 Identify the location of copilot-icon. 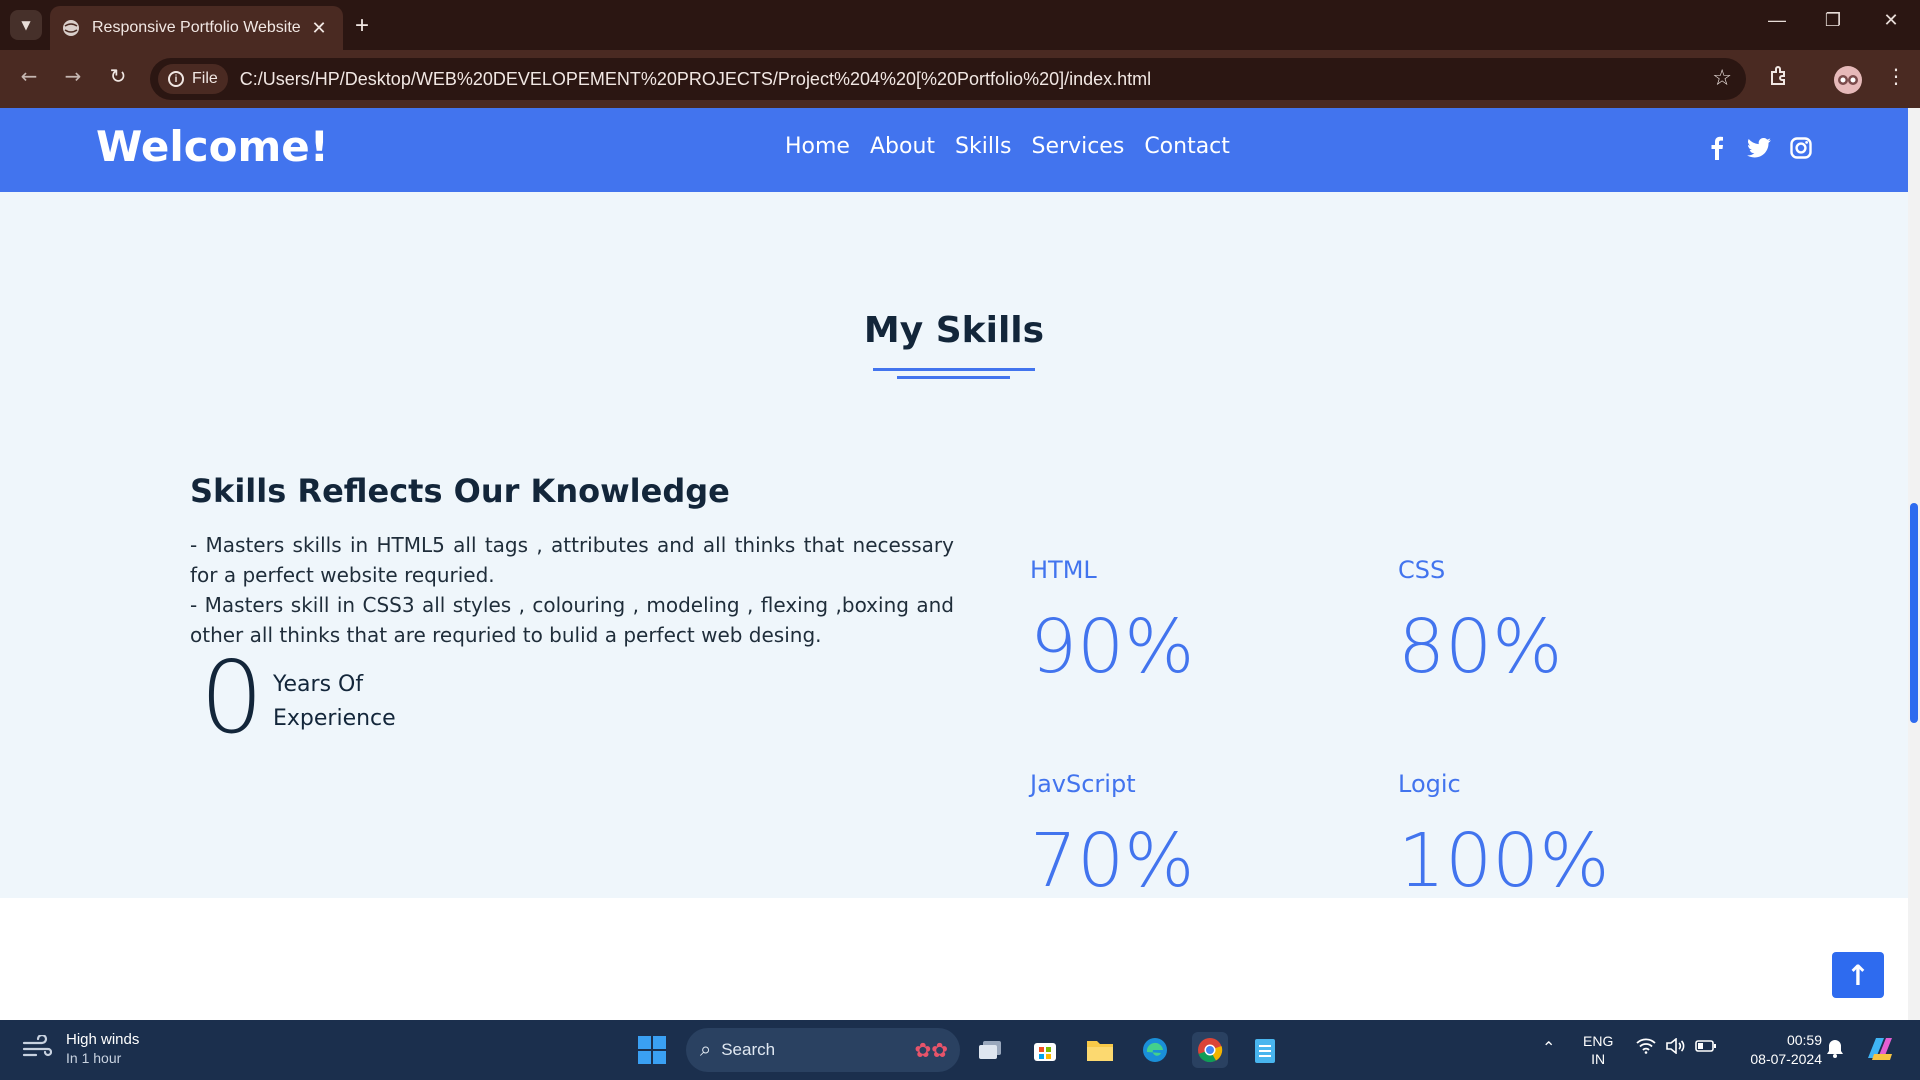
(1880, 1051).